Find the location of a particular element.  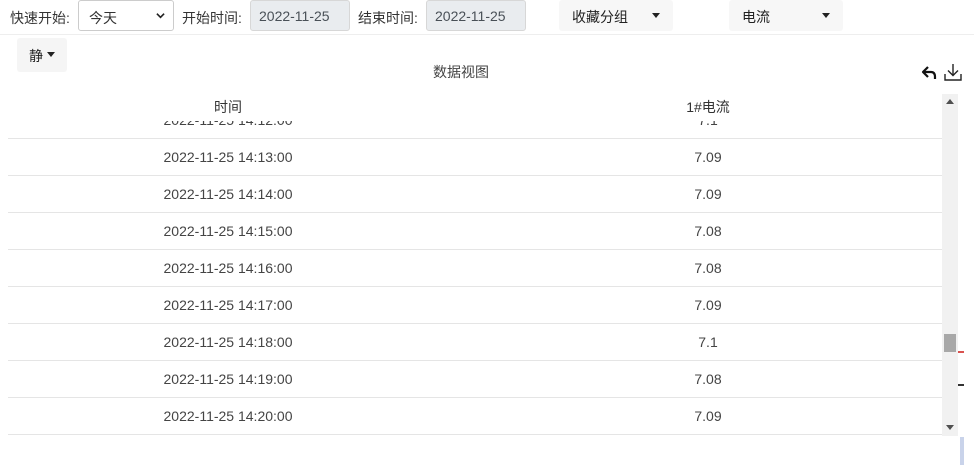

scroll-down-arrow-icon is located at coordinates (950, 427).